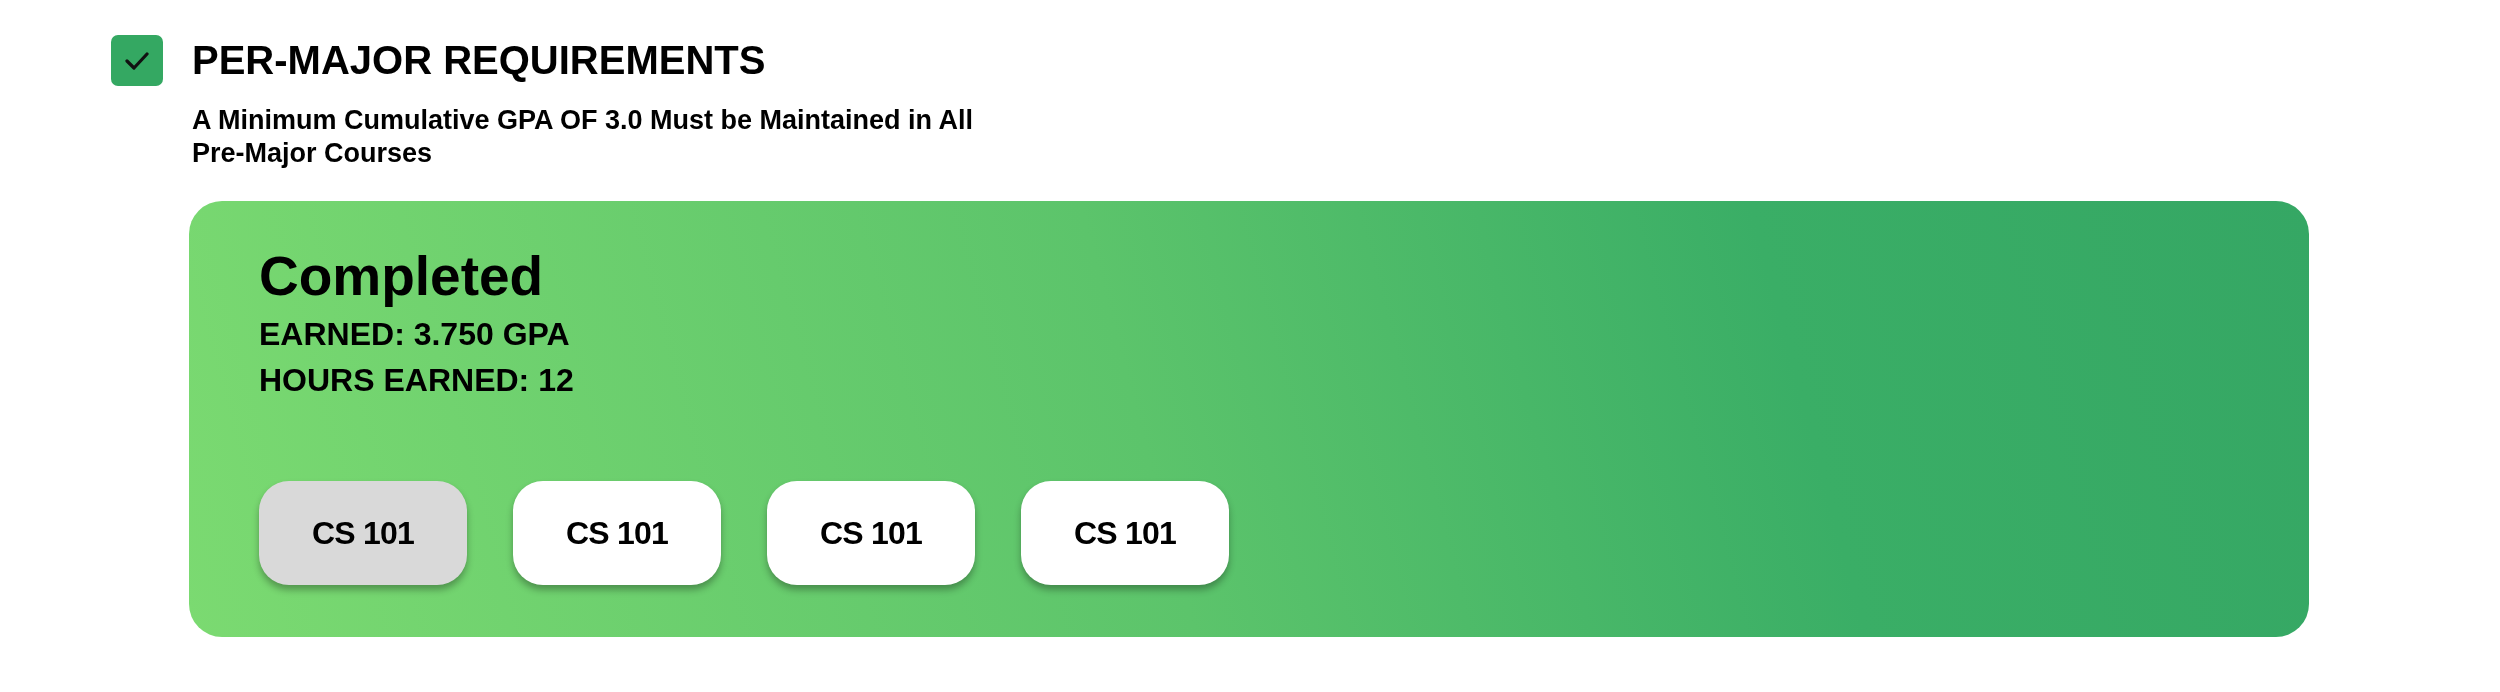  What do you see at coordinates (401, 276) in the screenshot?
I see `status-title: Completed` at bounding box center [401, 276].